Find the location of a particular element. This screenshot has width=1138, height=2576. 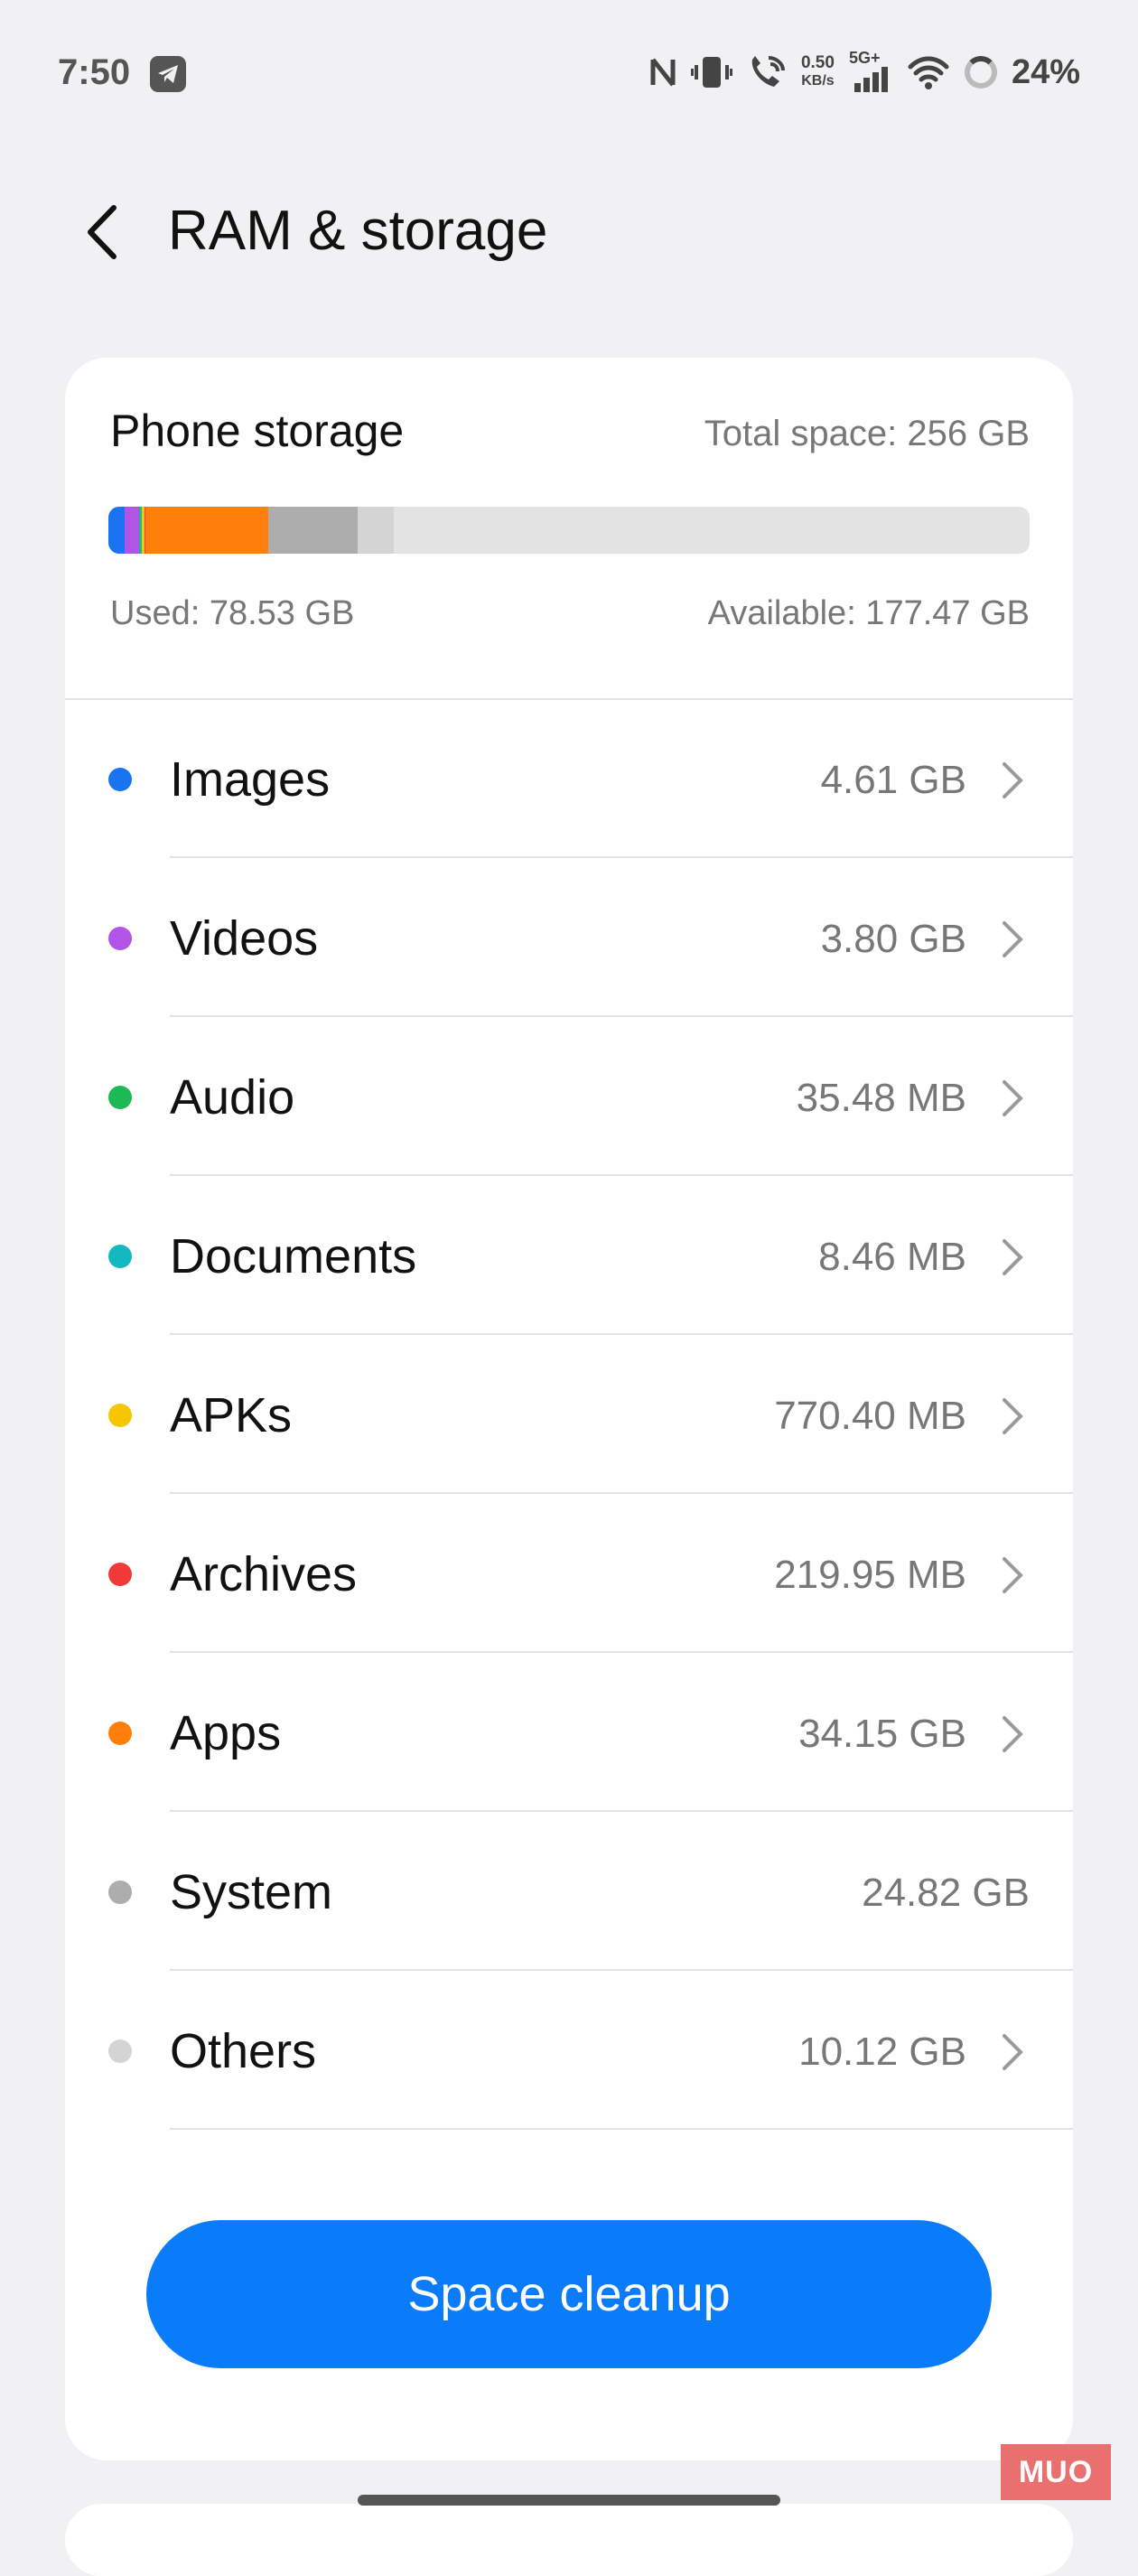

battery-icon is located at coordinates (980, 73).